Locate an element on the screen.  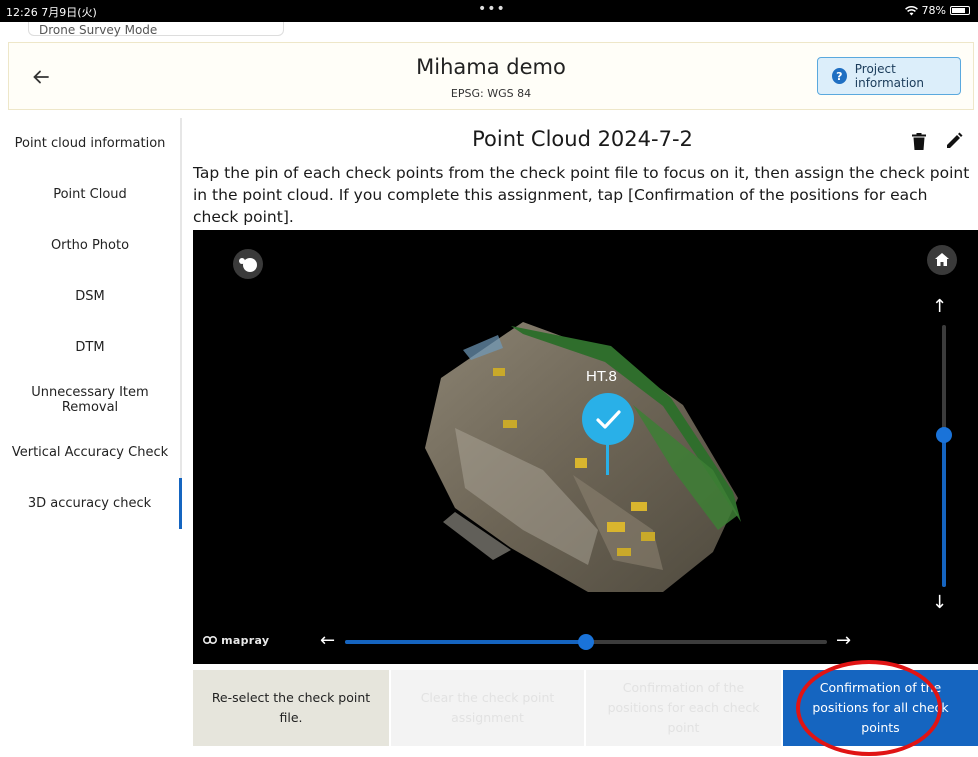
mapray-logo-text: mapray is located at coordinates (245, 640).